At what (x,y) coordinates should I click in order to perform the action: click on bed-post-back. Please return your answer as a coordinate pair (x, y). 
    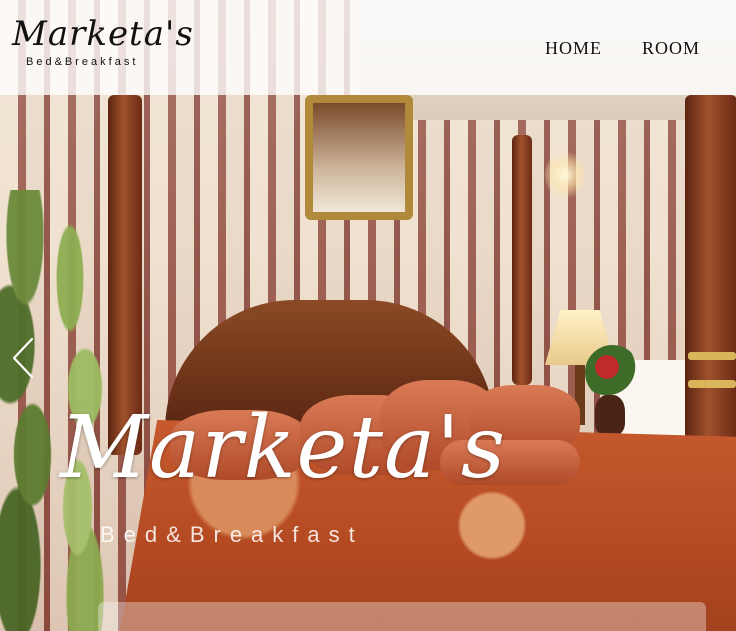
    Looking at the image, I should click on (522, 260).